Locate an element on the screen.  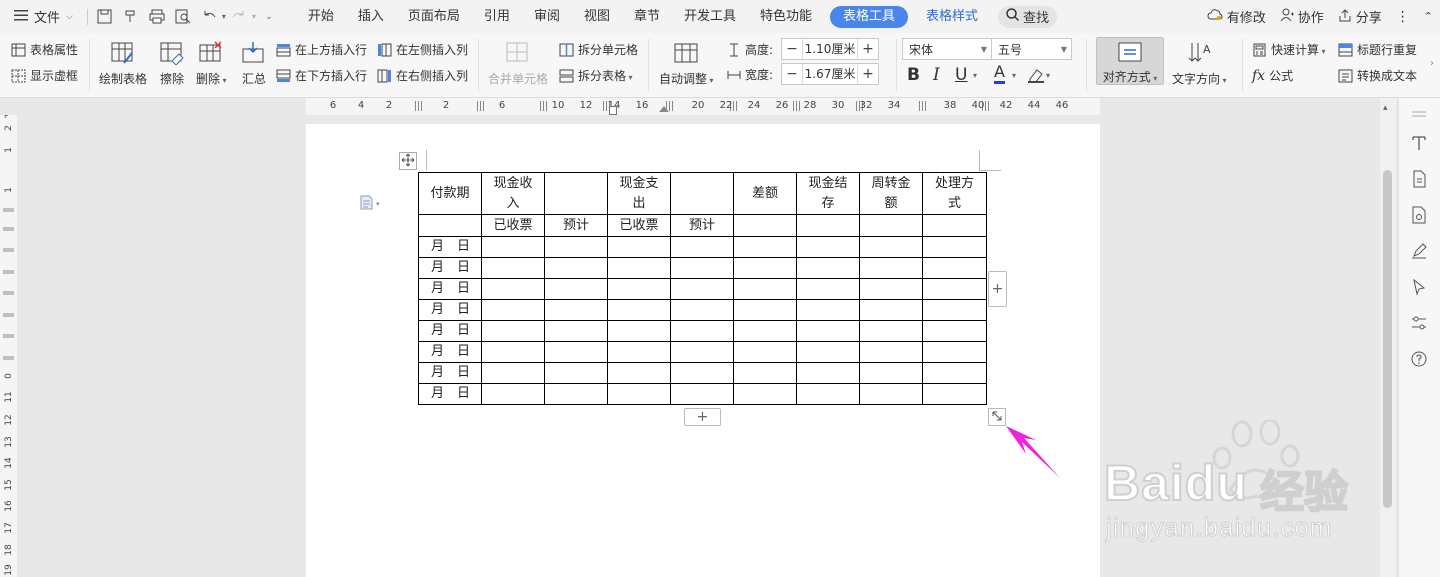
table-header-cell: 现金支出 is located at coordinates (639, 193).